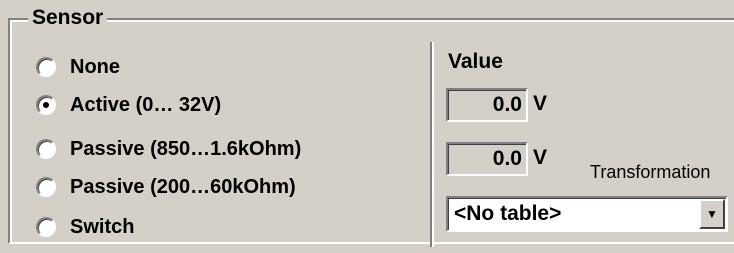  What do you see at coordinates (102, 226) in the screenshot?
I see `radio-label: Switch` at bounding box center [102, 226].